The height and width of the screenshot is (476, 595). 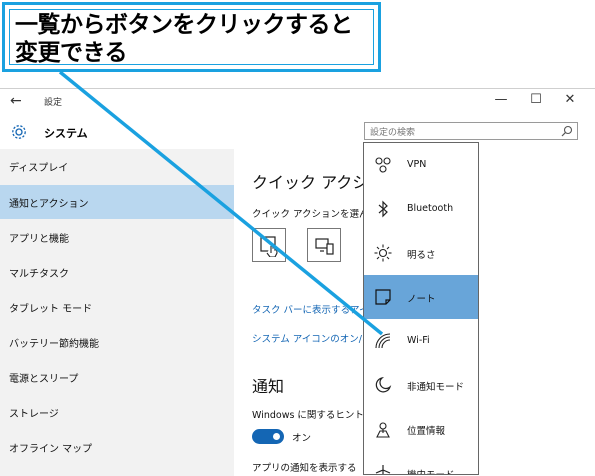 I want to click on dropdown-item-label: 明るさ, so click(x=421, y=255).